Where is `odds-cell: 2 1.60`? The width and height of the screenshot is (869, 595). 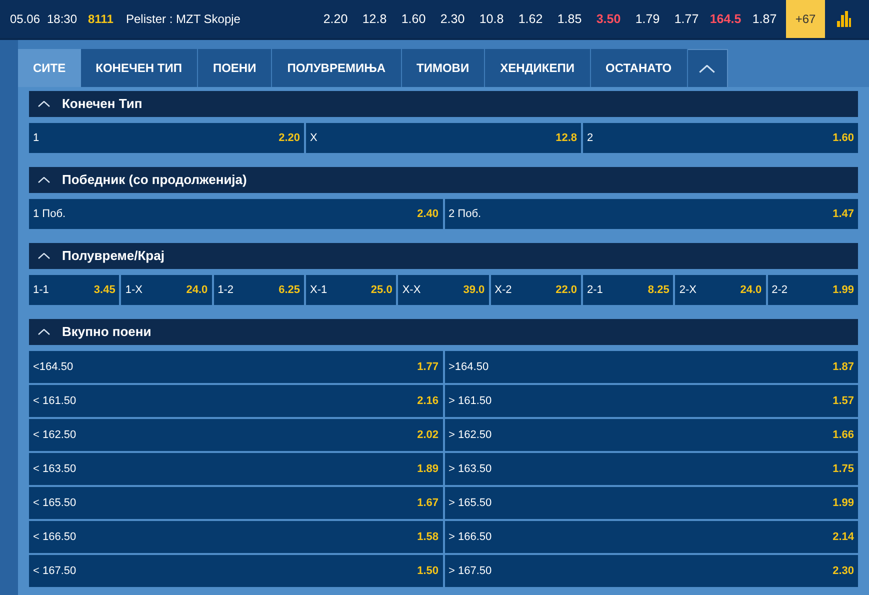
odds-cell: 2 1.60 is located at coordinates (720, 138).